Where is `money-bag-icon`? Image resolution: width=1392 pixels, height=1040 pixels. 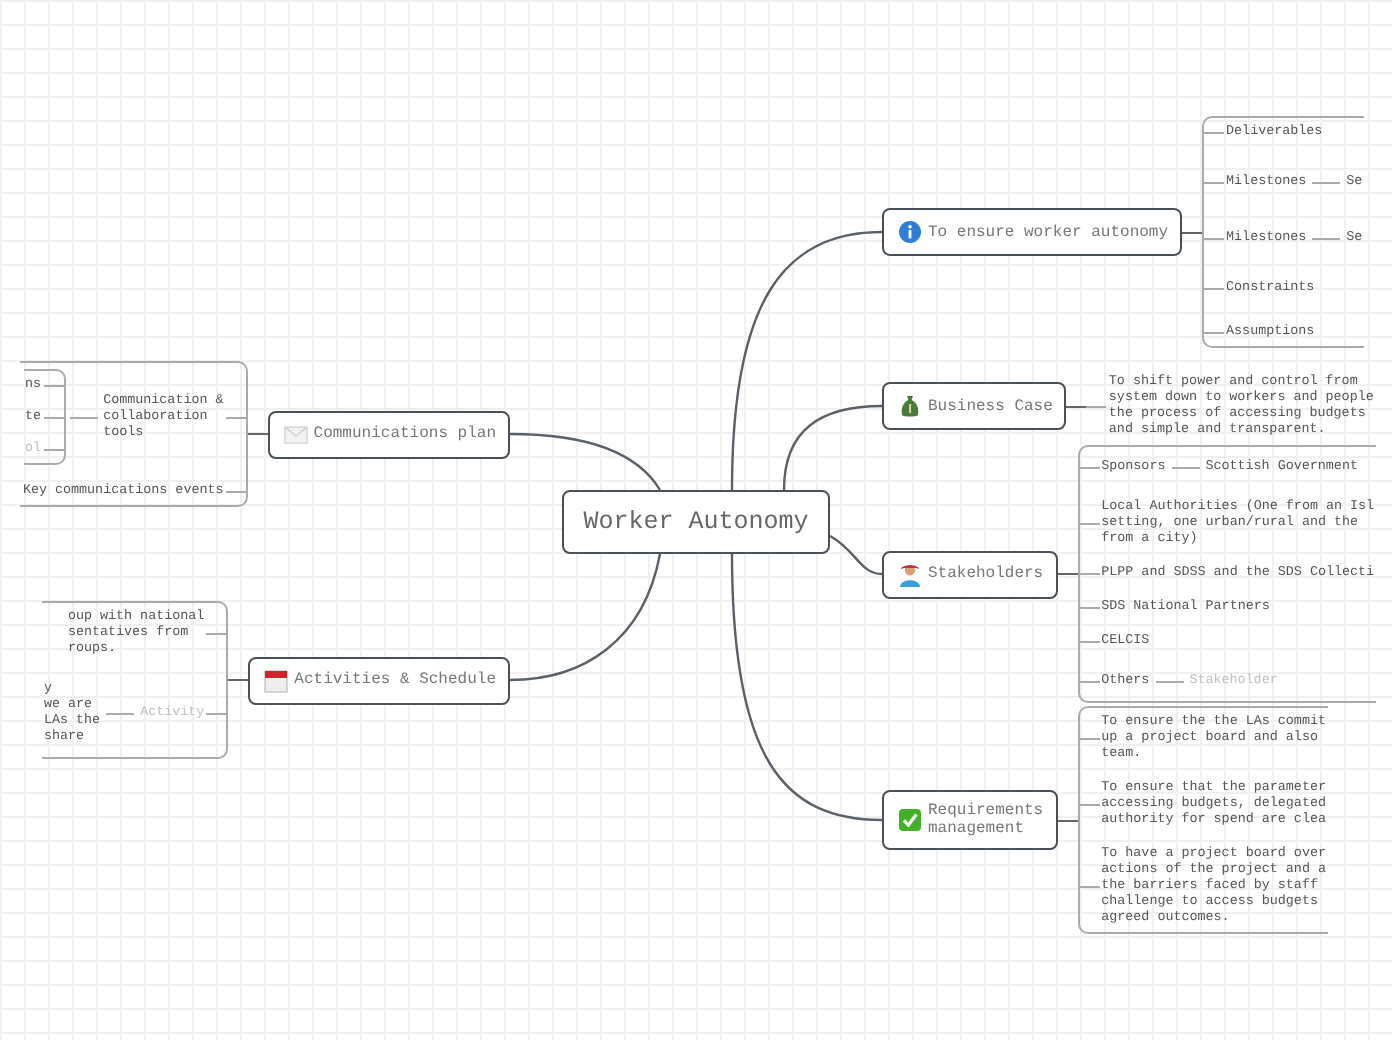
money-bag-icon is located at coordinates (910, 406).